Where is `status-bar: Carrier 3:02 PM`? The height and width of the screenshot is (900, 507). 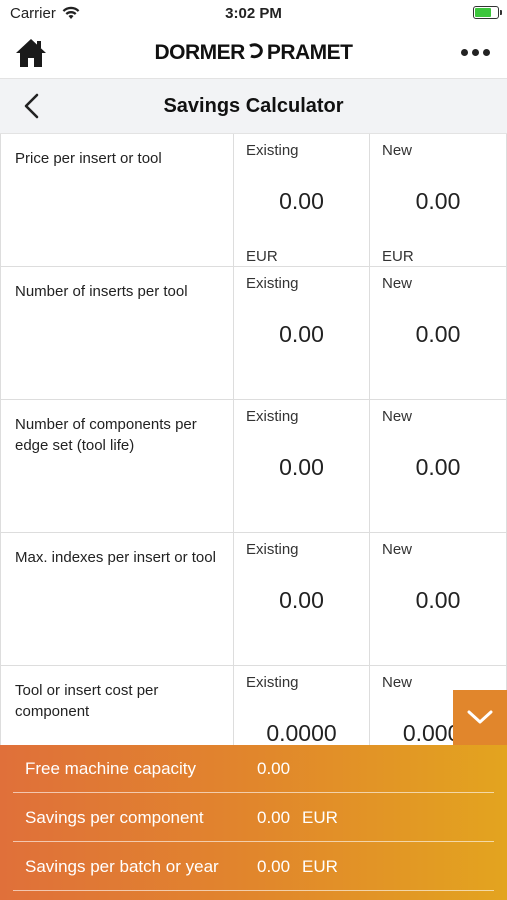 status-bar: Carrier 3:02 PM is located at coordinates (253, 14).